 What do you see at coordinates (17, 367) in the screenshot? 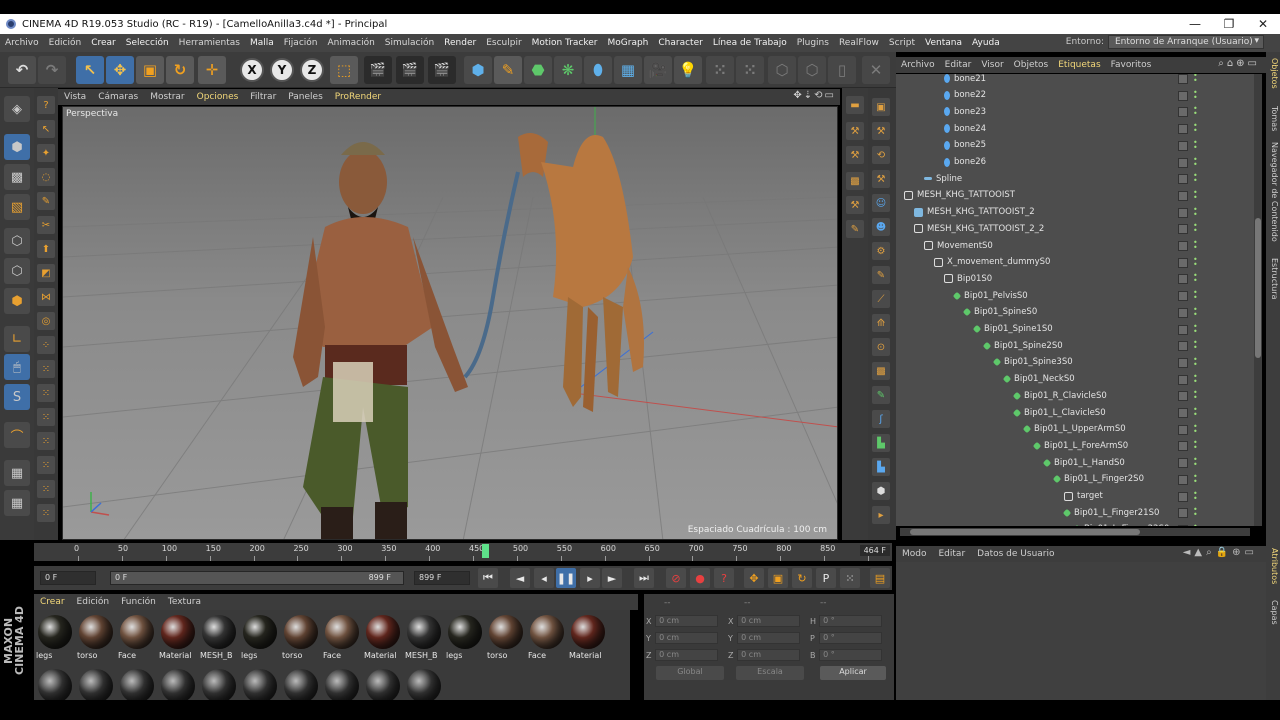
I see `tweak-icon: 🖱` at bounding box center [17, 367].